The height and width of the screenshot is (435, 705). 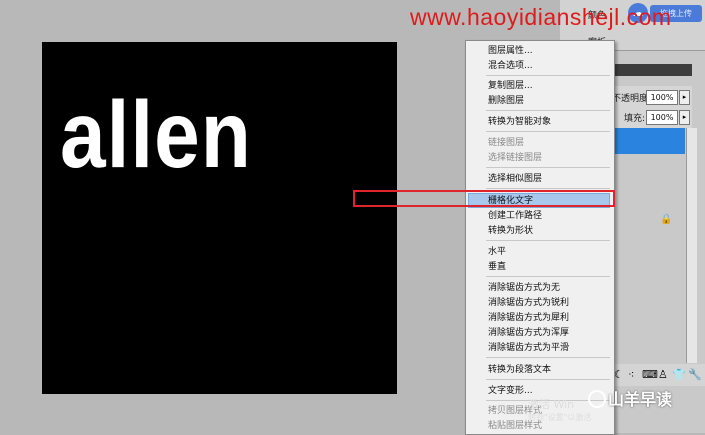 What do you see at coordinates (510, 231) in the screenshot?
I see `menu-item-convert-to-shape: 转换为形状` at bounding box center [510, 231].